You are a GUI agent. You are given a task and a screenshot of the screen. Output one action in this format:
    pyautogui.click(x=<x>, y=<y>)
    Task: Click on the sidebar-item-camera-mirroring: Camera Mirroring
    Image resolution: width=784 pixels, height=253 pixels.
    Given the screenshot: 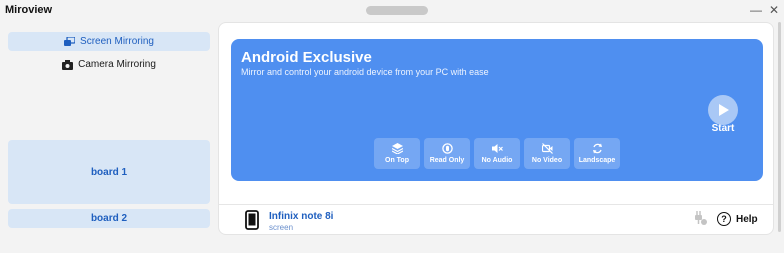 What is the action you would take?
    pyautogui.click(x=109, y=64)
    